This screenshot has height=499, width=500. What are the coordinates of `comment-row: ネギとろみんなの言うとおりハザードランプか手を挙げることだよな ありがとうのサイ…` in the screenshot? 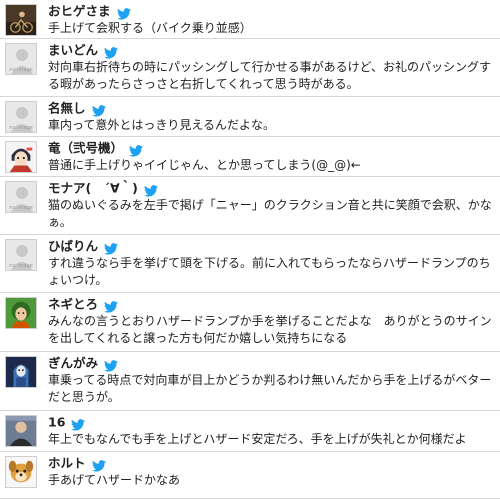 It's located at (250, 322).